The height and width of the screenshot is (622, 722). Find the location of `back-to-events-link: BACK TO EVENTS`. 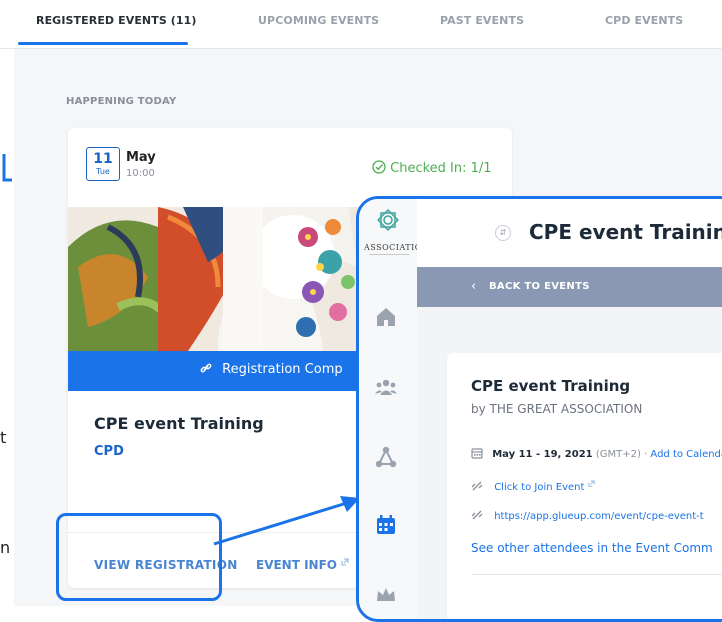

back-to-events-link: BACK TO EVENTS is located at coordinates (539, 286).